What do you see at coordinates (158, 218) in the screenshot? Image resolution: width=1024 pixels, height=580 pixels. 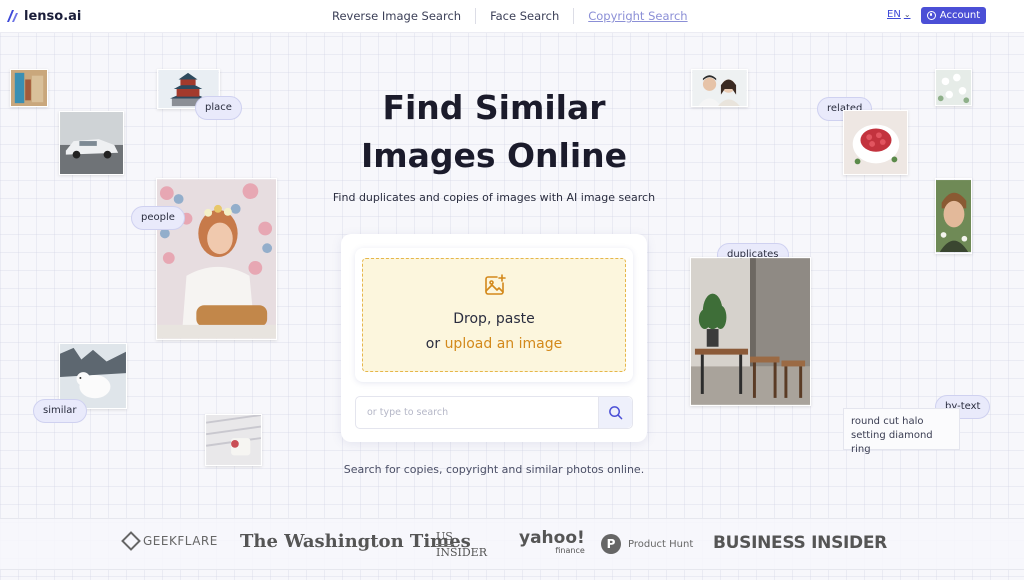 I see `tag-people: people` at bounding box center [158, 218].